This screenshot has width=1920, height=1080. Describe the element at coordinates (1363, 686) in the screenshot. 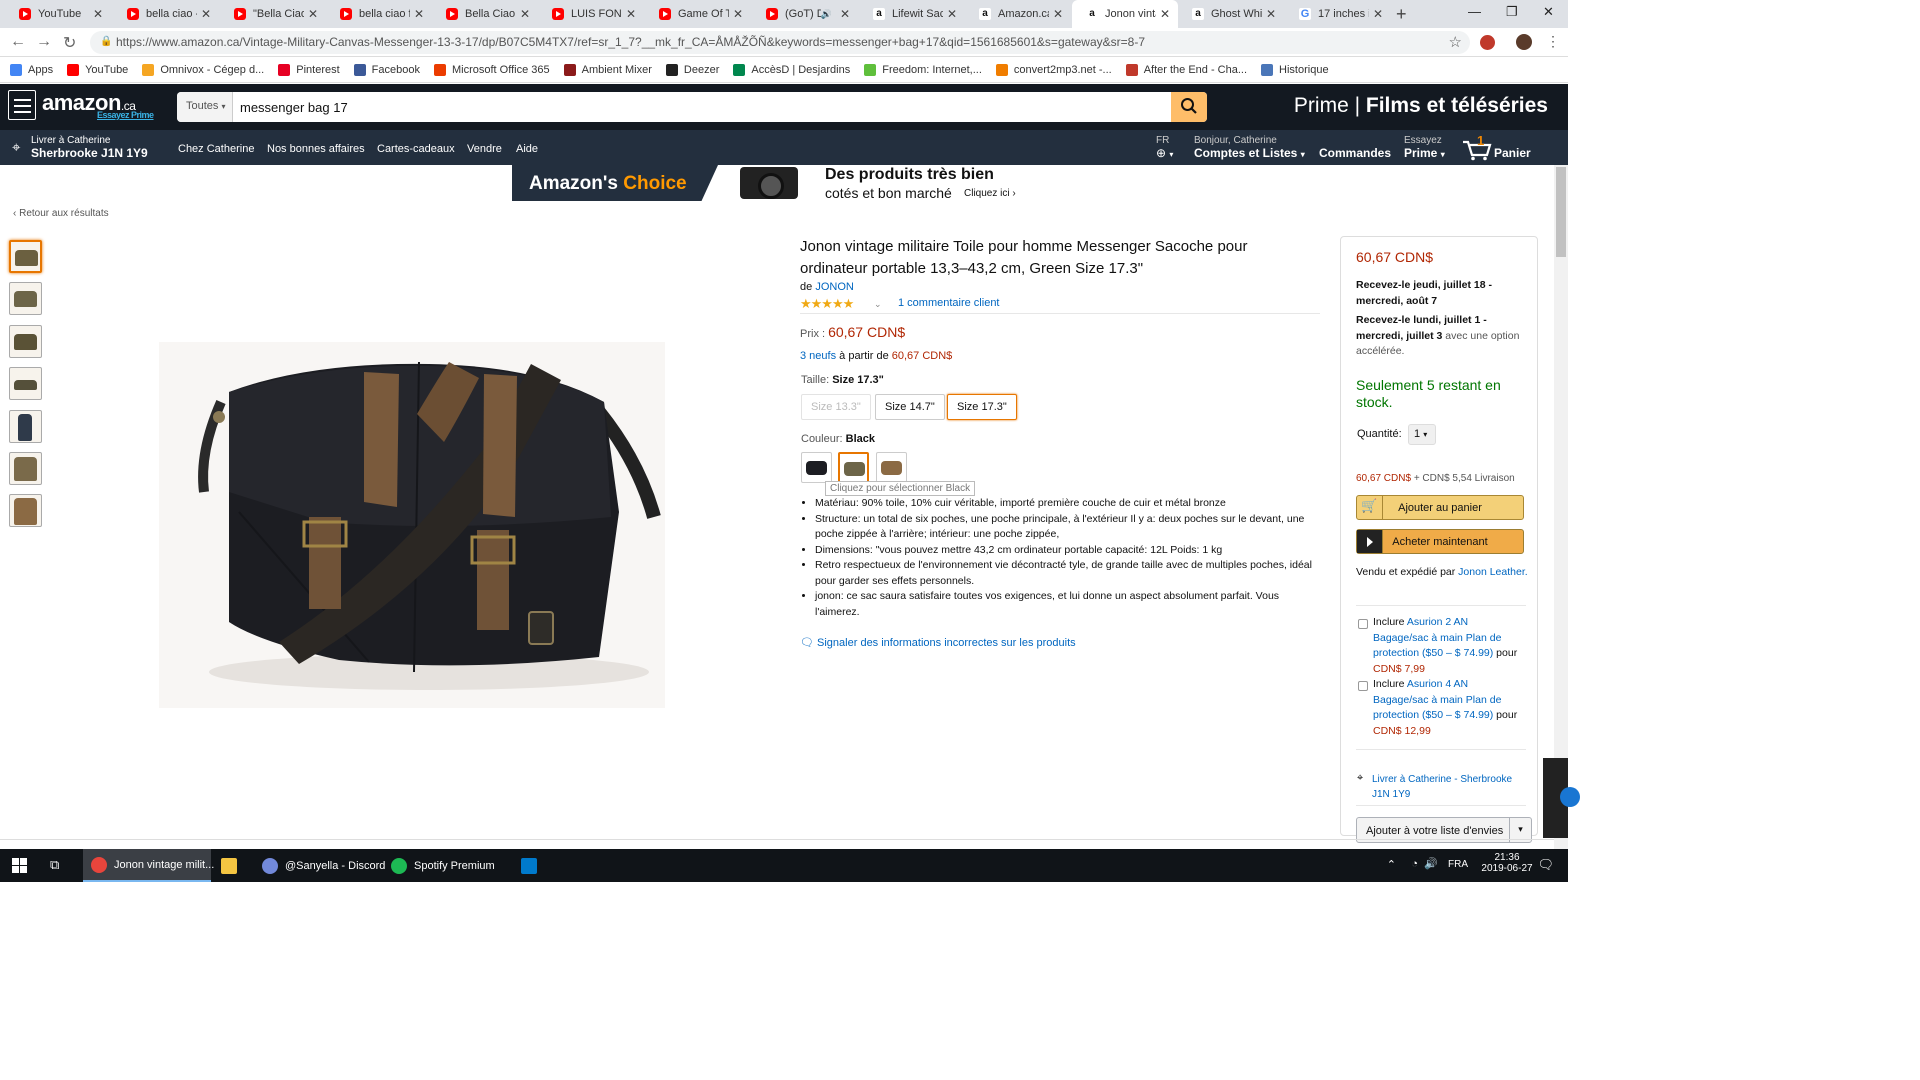

I see `protection-plan-4yr-checkbox` at that location.